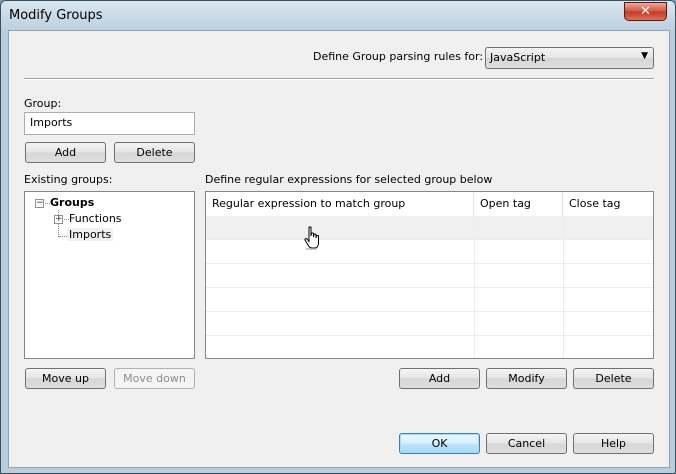  I want to click on language-select: JavaScript ▼, so click(569, 58).